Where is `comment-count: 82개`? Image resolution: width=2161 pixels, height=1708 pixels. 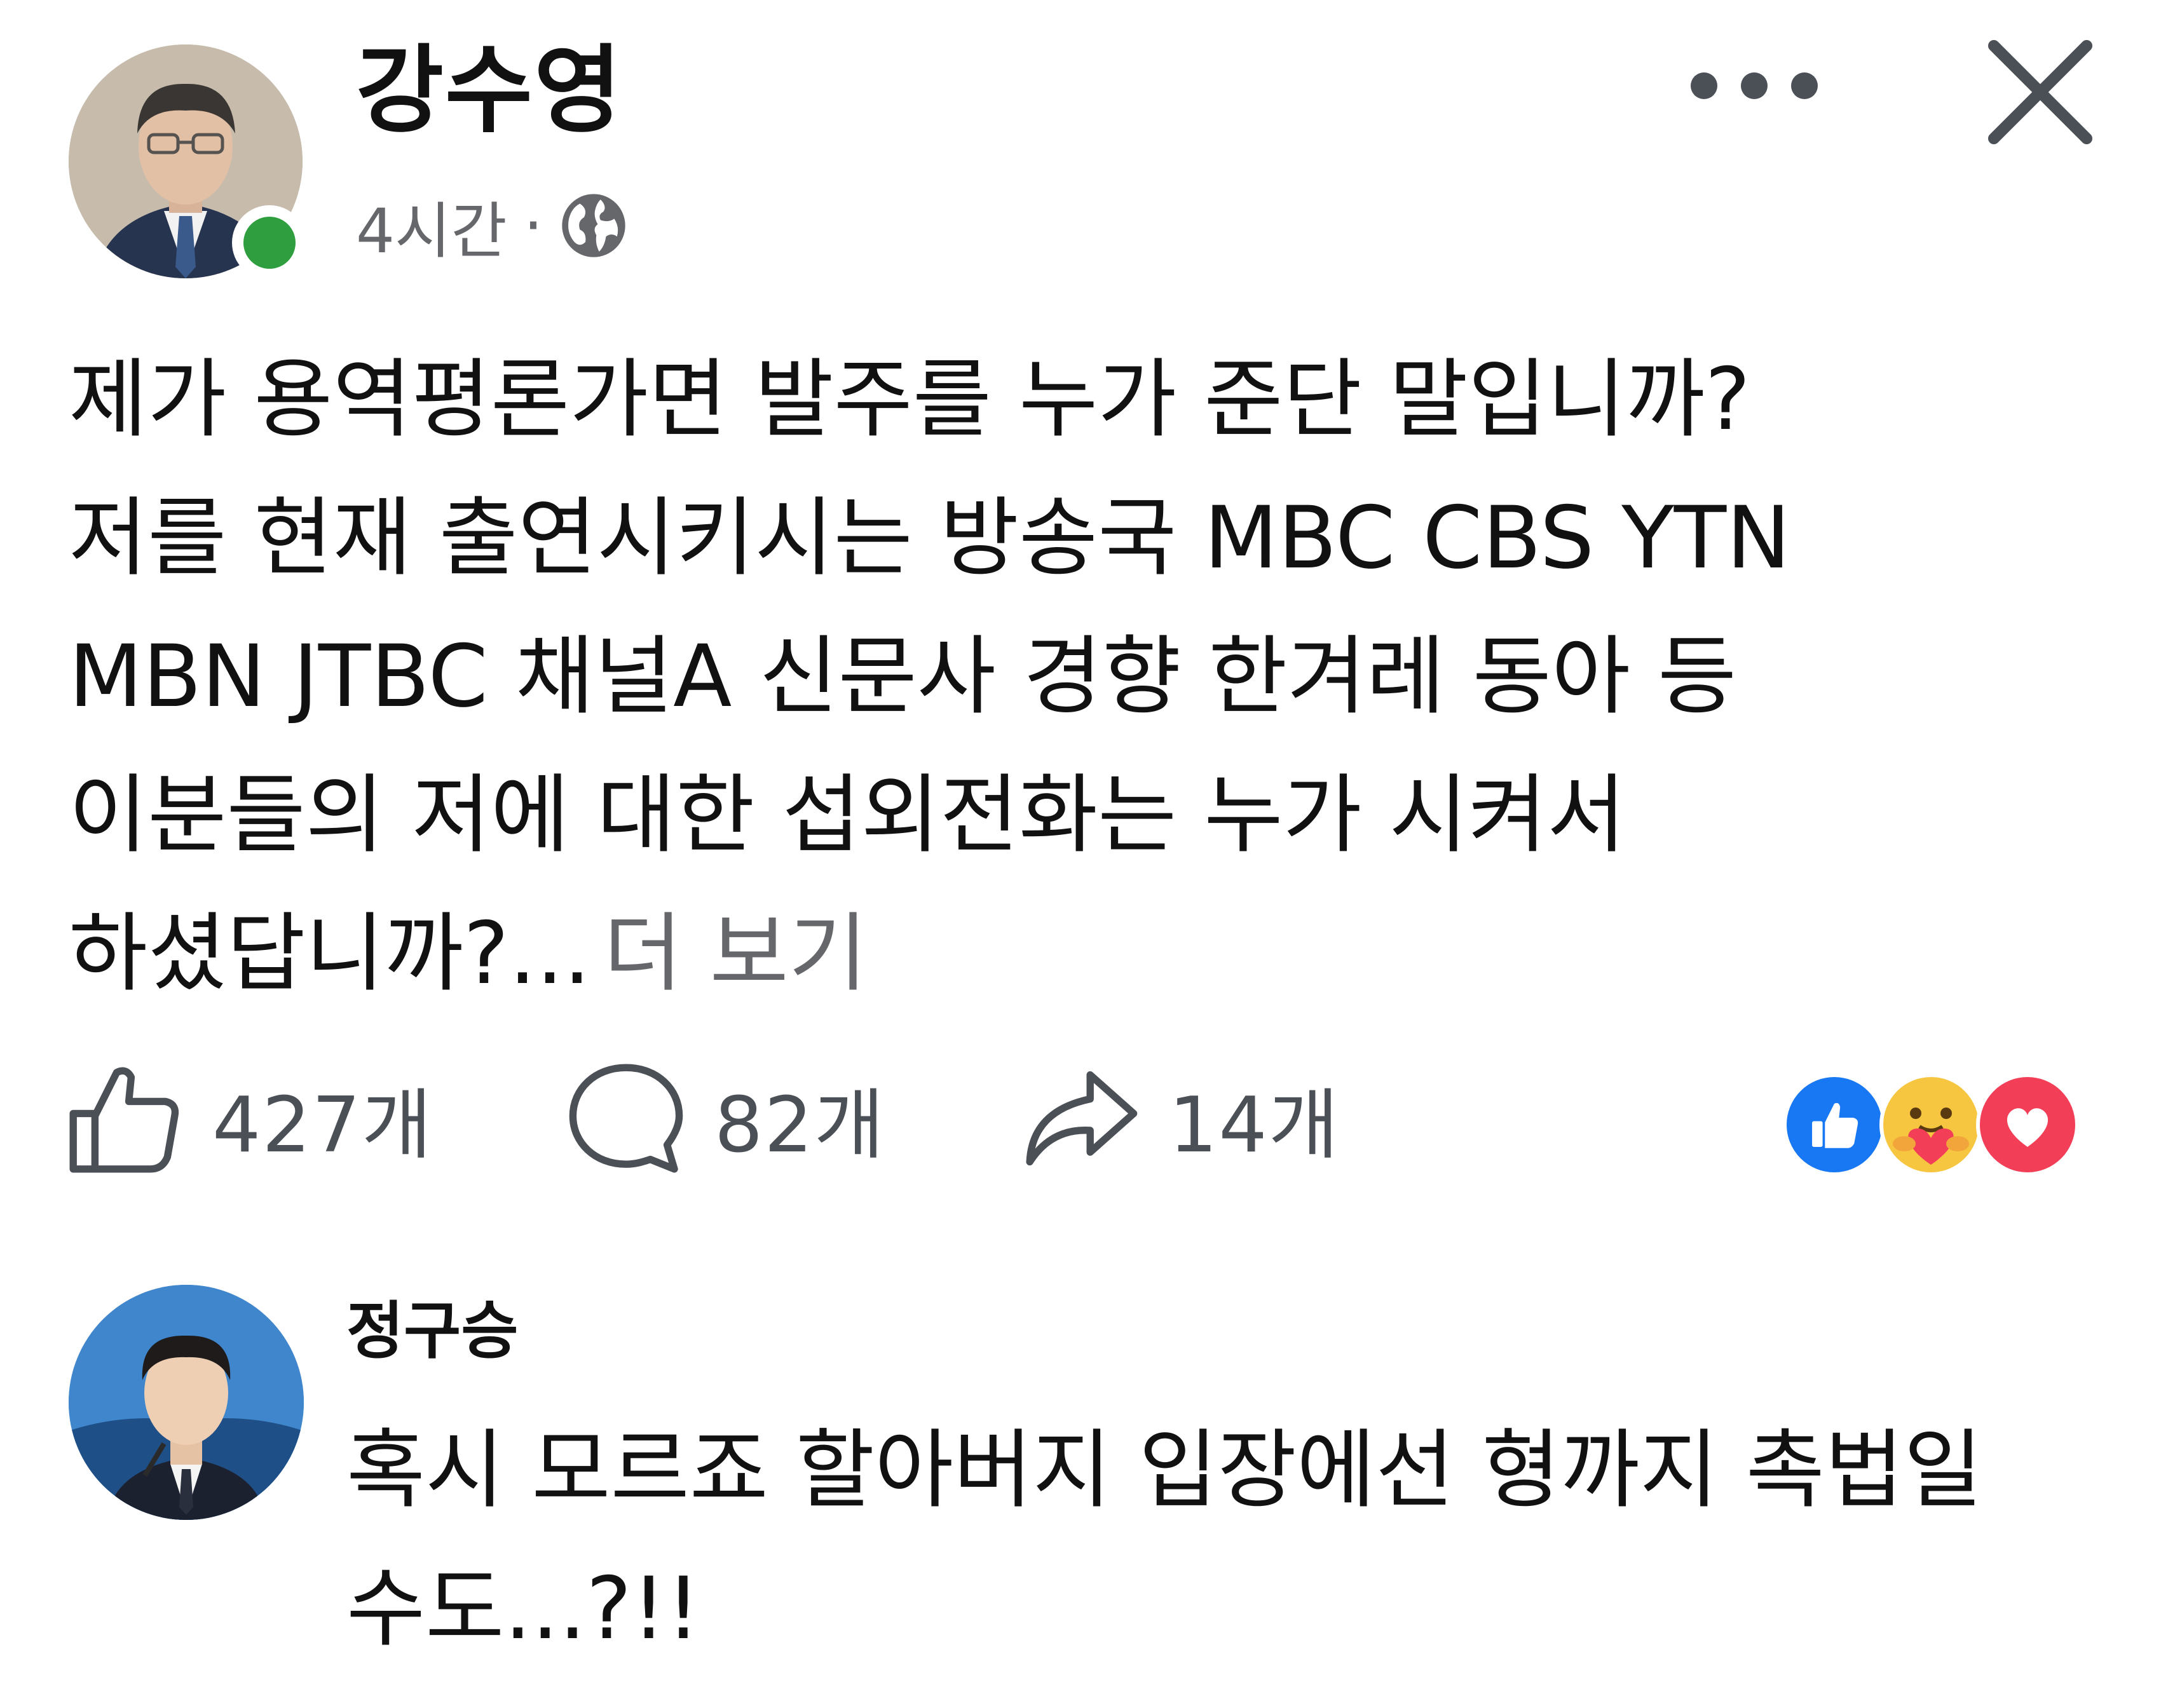
comment-count: 82개 is located at coordinates (800, 1125).